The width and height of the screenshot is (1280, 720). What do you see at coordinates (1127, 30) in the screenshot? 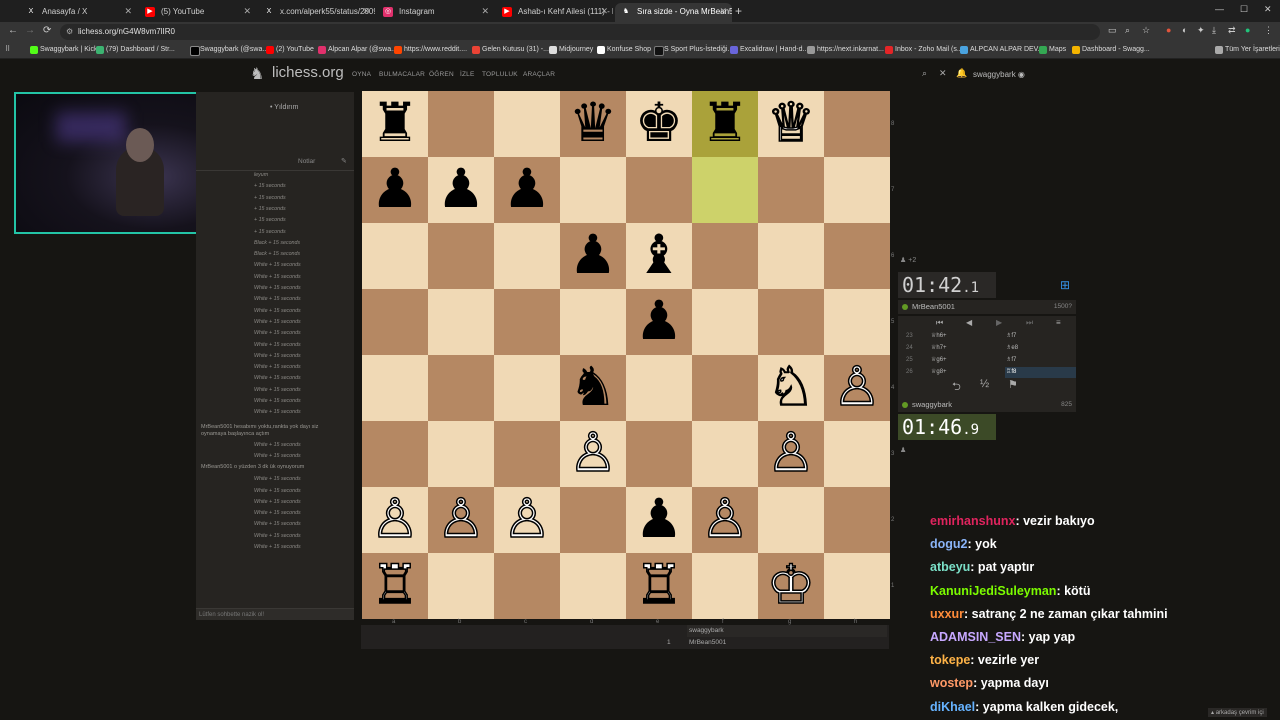
I see `zoom-icon: ⌕` at bounding box center [1127, 30].